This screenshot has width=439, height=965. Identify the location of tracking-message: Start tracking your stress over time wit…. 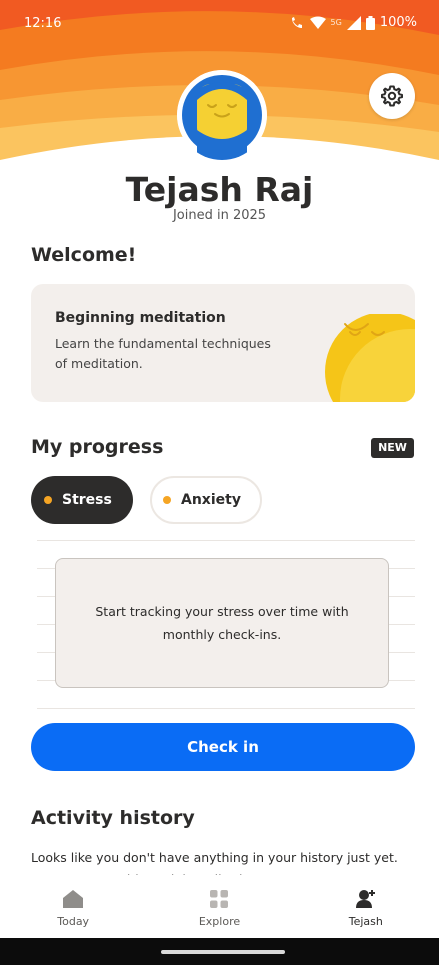
(222, 623).